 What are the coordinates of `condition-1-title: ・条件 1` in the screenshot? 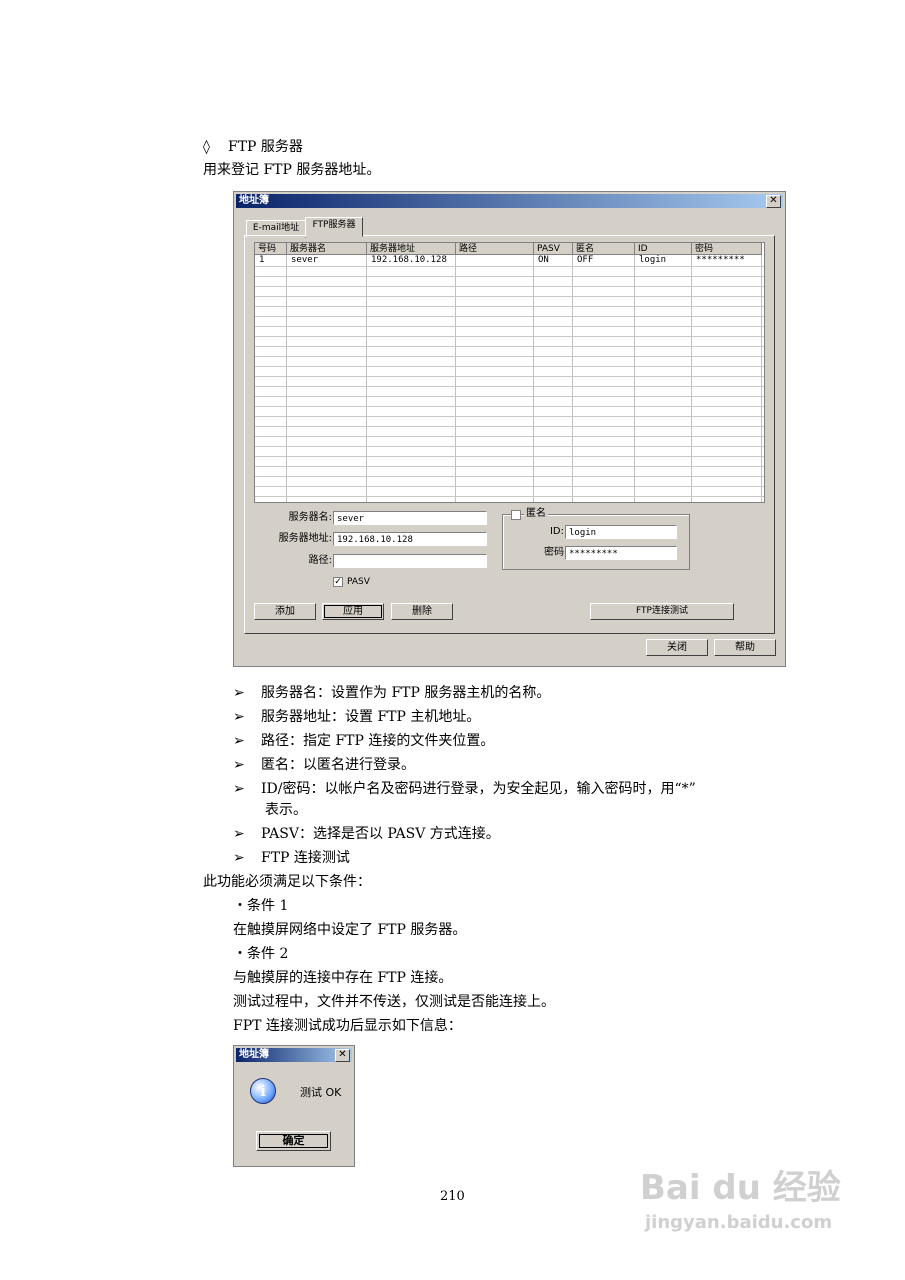 It's located at (261, 906).